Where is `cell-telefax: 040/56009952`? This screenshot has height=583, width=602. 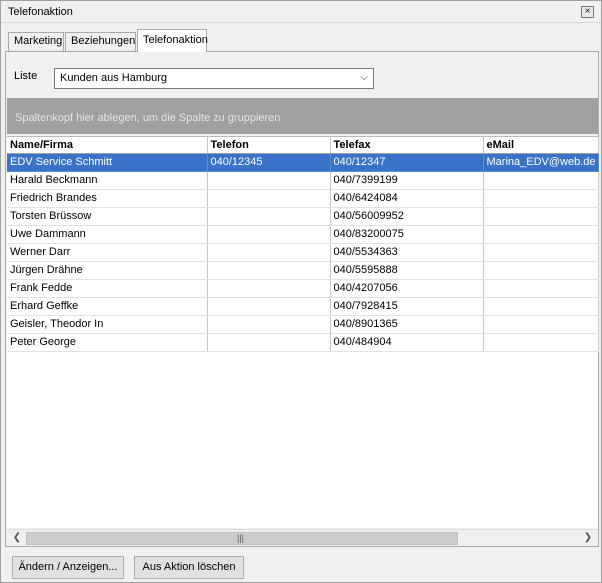 cell-telefax: 040/56009952 is located at coordinates (407, 216).